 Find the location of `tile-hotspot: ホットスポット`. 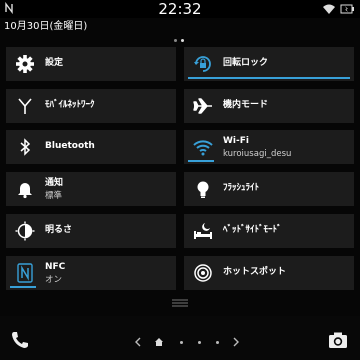

tile-hotspot: ホットスポット is located at coordinates (269, 273).